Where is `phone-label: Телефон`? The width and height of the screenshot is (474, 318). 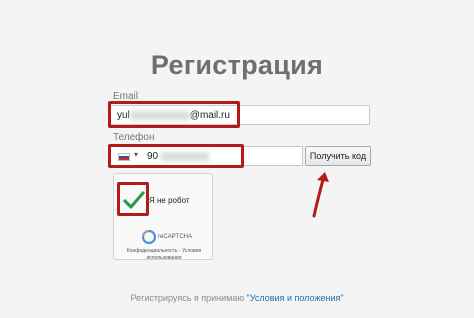 phone-label: Телефон is located at coordinates (134, 137).